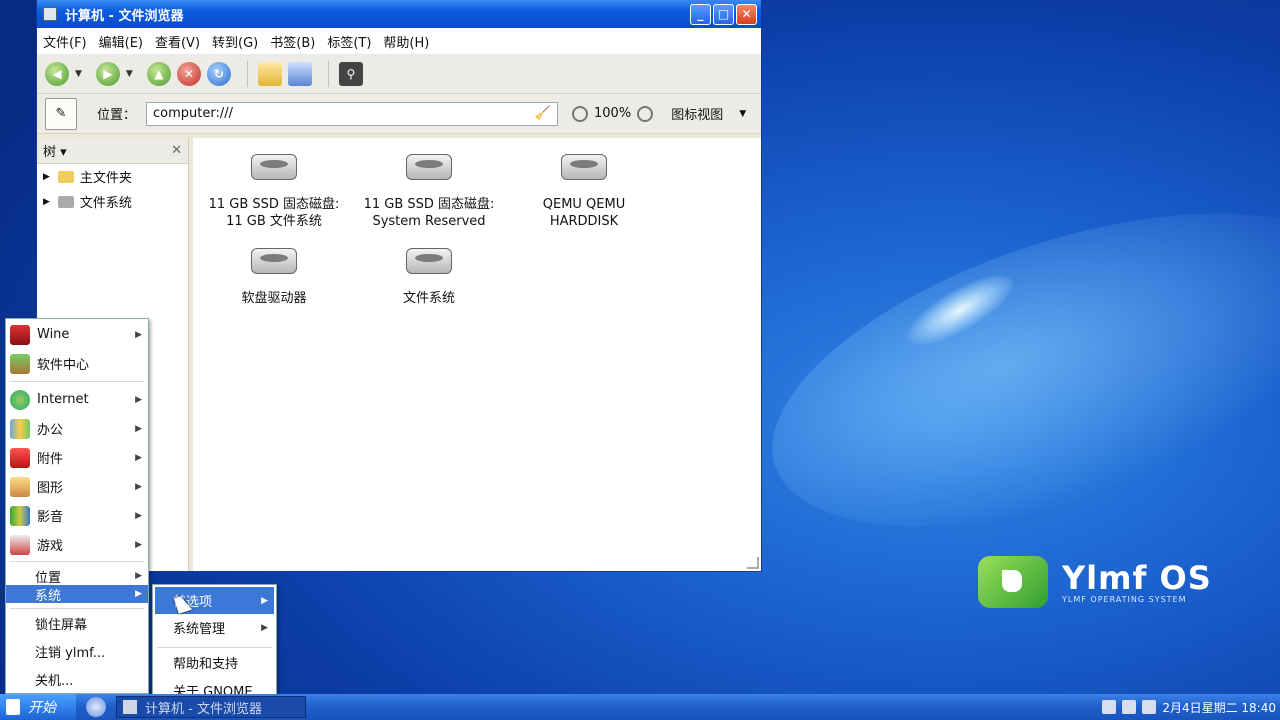 This screenshot has height=720, width=1280. I want to click on menu-help: 帮助(H), so click(406, 41).